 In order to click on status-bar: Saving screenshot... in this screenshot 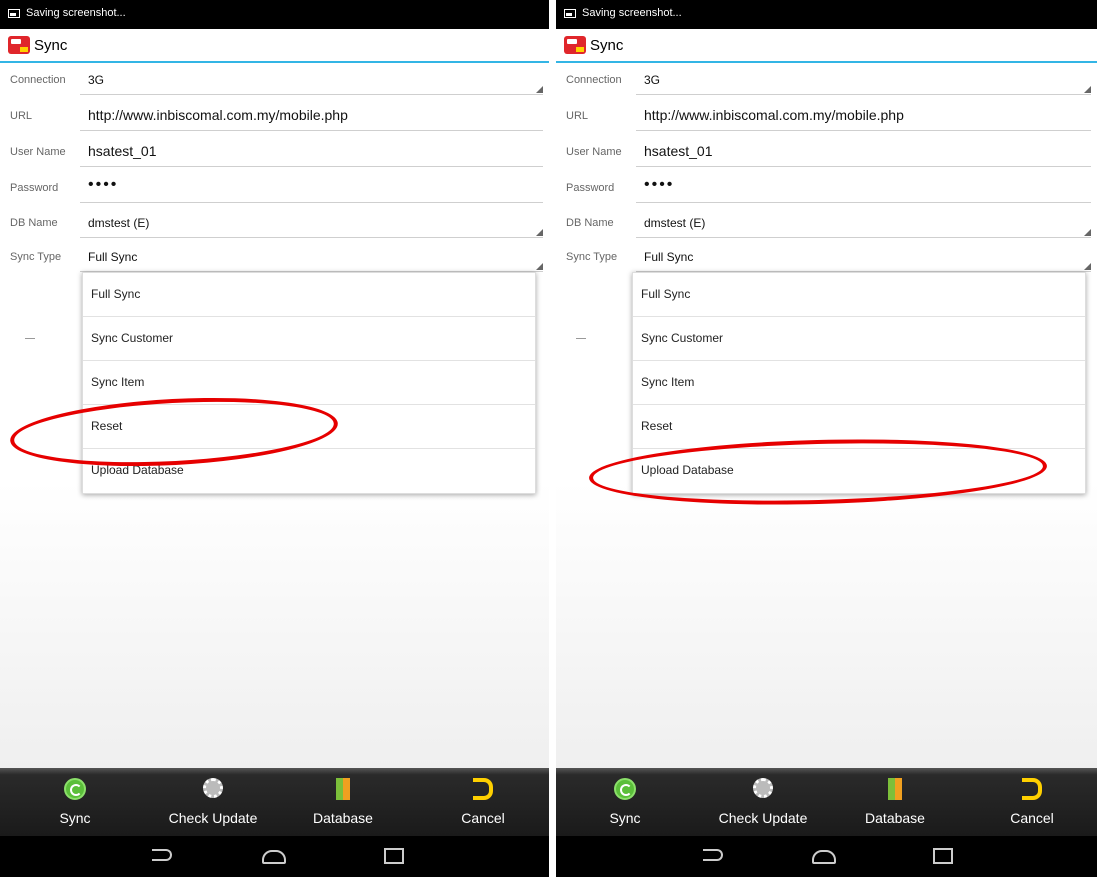, I will do `click(274, 14)`.